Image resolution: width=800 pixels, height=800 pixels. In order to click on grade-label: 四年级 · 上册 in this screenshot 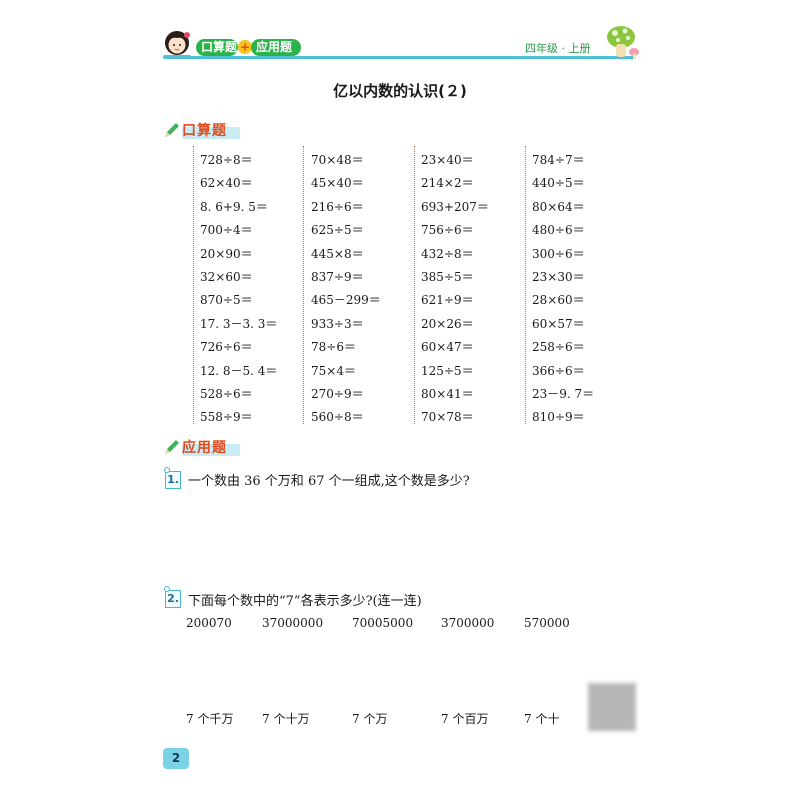, I will do `click(558, 48)`.